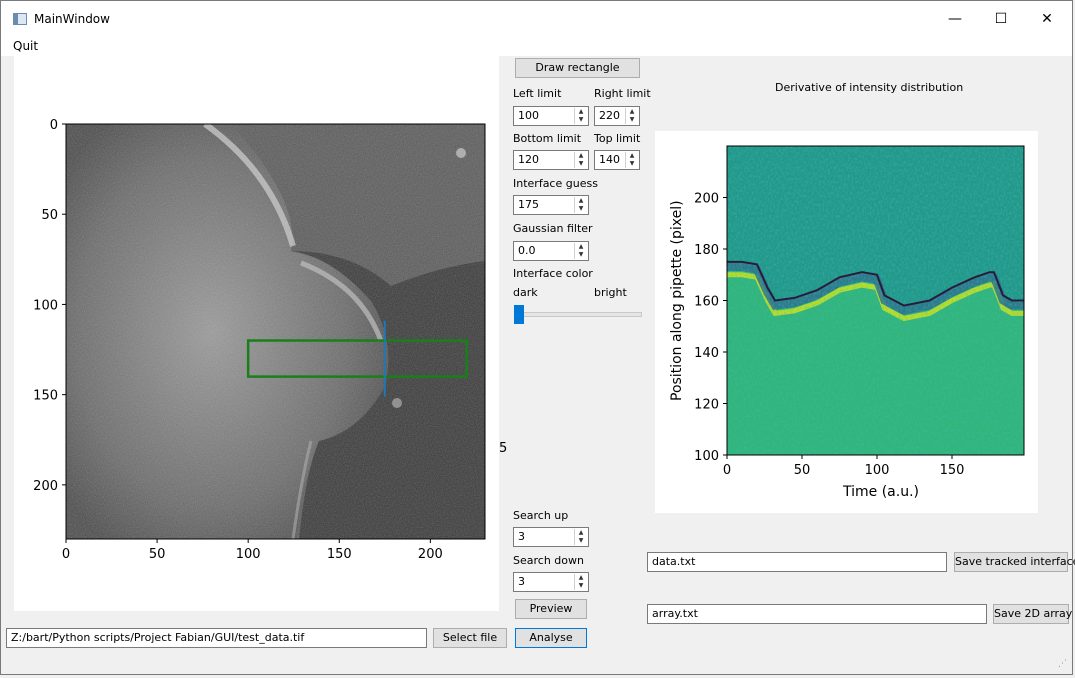 The height and width of the screenshot is (678, 1075). I want to click on right-plot-xlabel: Time (a.u.), so click(880, 492).